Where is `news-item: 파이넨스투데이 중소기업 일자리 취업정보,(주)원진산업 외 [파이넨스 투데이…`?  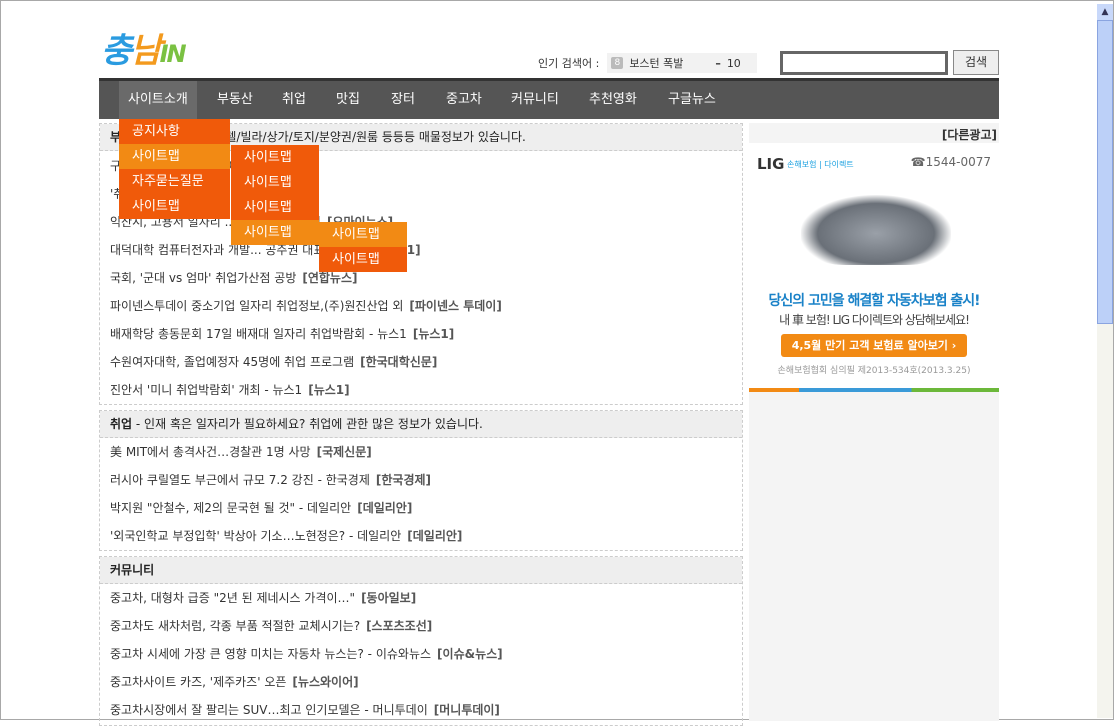 news-item: 파이넨스투데이 중소기업 일자리 취업정보,(주)원진산업 외 [파이넨스 투데이… is located at coordinates (421, 306).